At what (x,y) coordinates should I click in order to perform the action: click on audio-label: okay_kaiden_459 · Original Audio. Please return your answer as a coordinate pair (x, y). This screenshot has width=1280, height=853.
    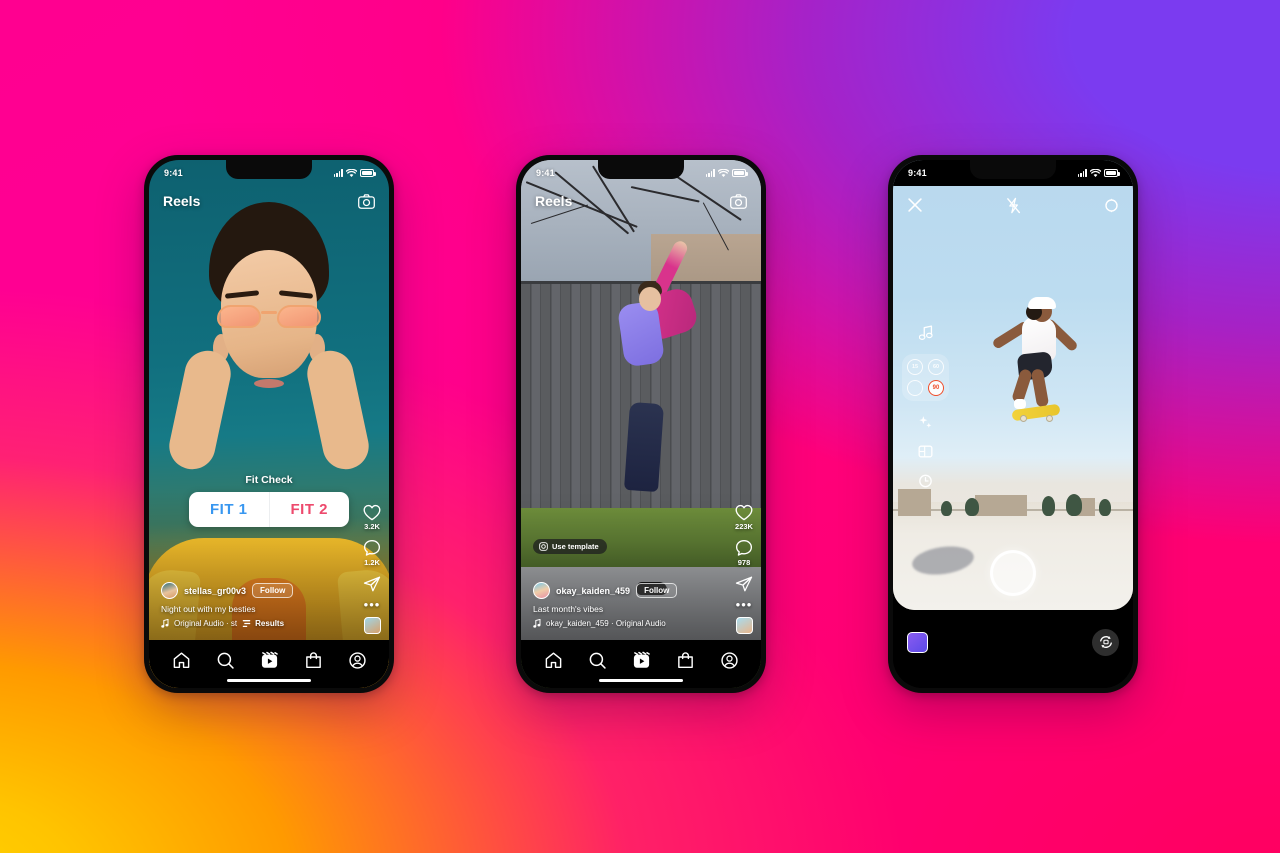
    Looking at the image, I should click on (606, 623).